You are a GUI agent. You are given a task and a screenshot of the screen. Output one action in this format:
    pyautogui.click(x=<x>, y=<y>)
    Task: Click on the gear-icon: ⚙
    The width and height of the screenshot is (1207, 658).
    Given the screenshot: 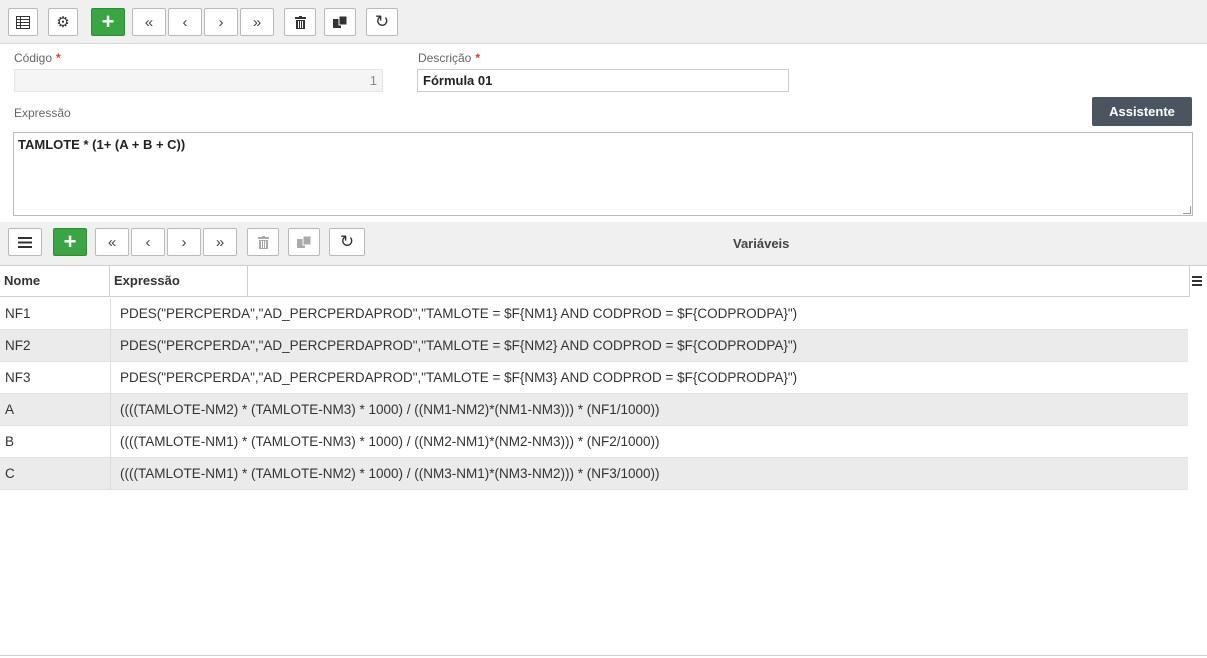 What is the action you would take?
    pyautogui.click(x=63, y=22)
    